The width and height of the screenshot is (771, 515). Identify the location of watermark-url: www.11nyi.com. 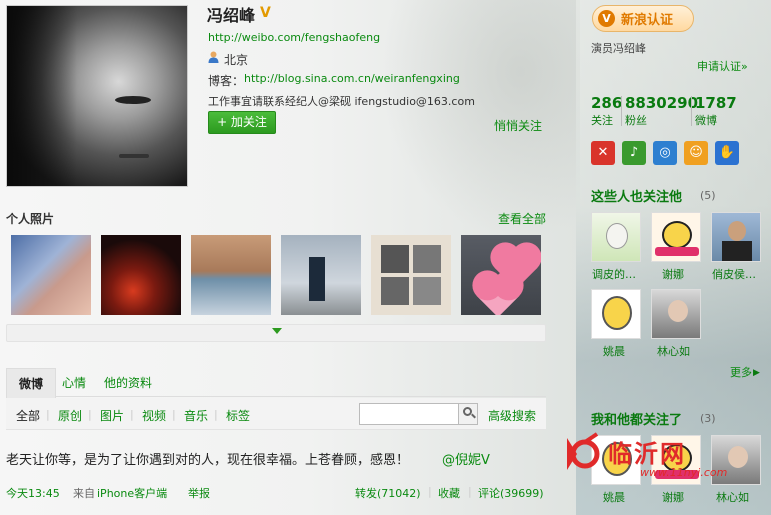
(684, 472).